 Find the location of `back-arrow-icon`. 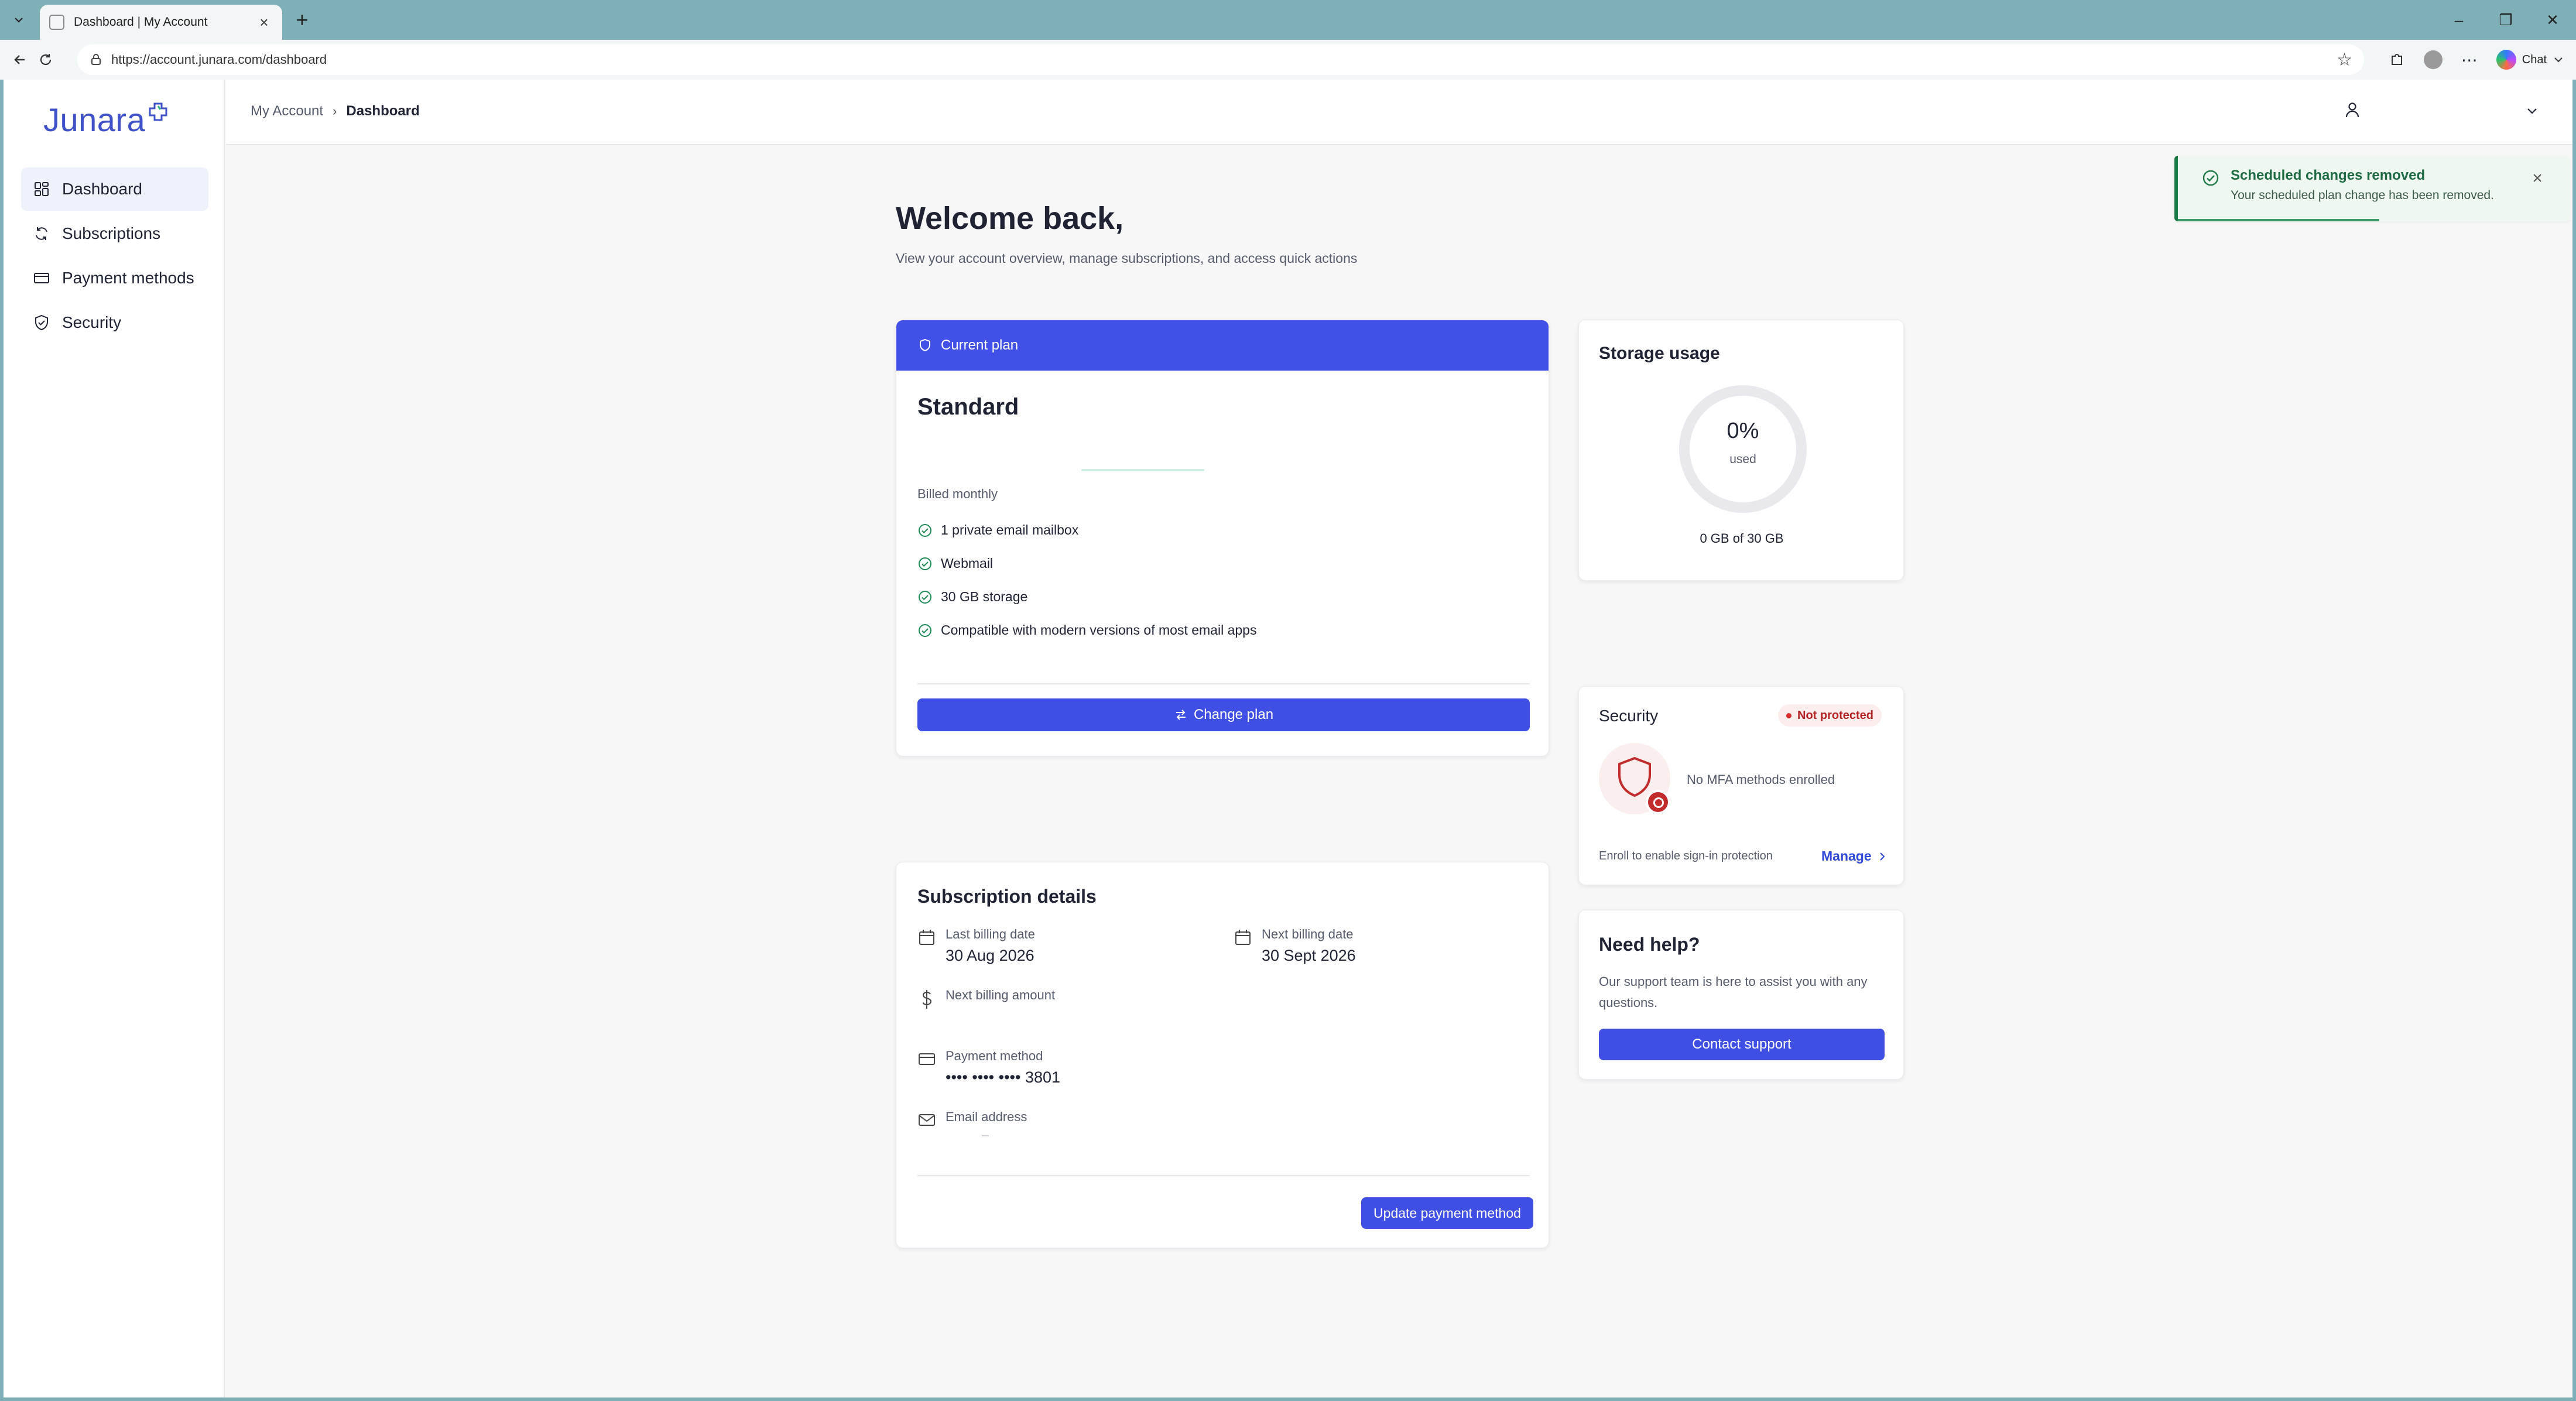

back-arrow-icon is located at coordinates (19, 59).